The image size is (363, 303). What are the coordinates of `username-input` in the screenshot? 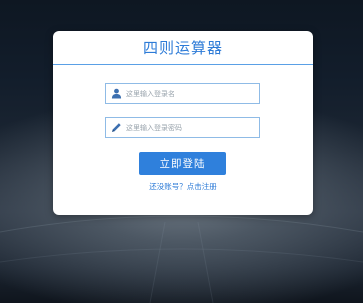 It's located at (191, 93).